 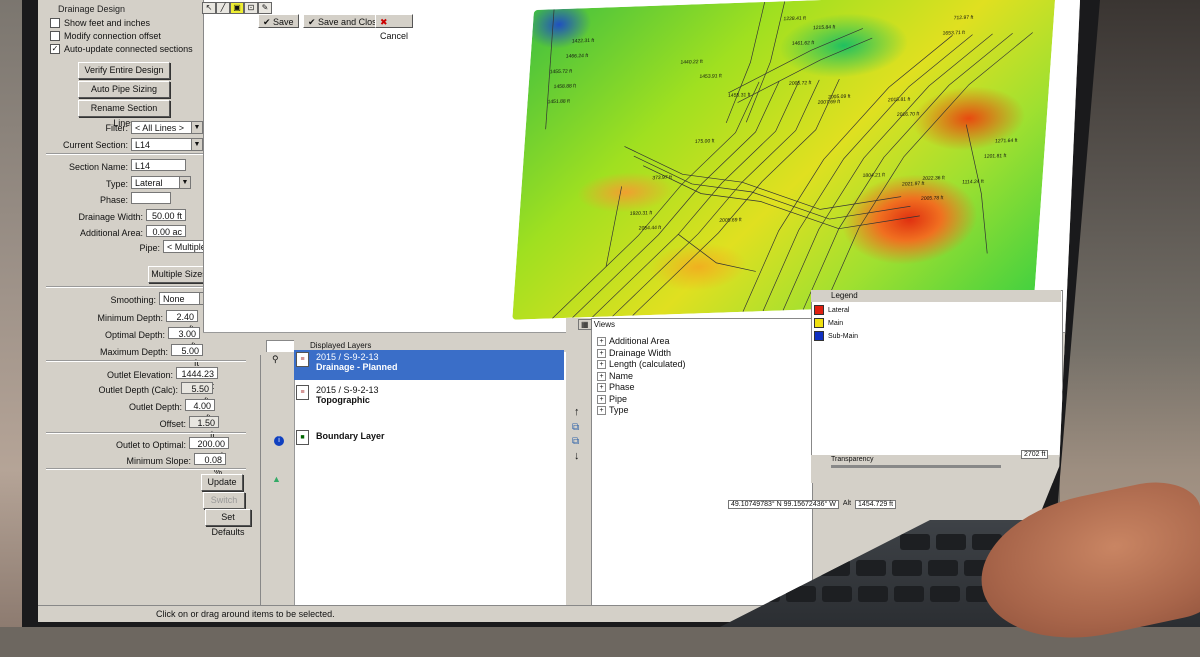 What do you see at coordinates (691, 62) in the screenshot?
I see `elevation-label: 1440.22 ft` at bounding box center [691, 62].